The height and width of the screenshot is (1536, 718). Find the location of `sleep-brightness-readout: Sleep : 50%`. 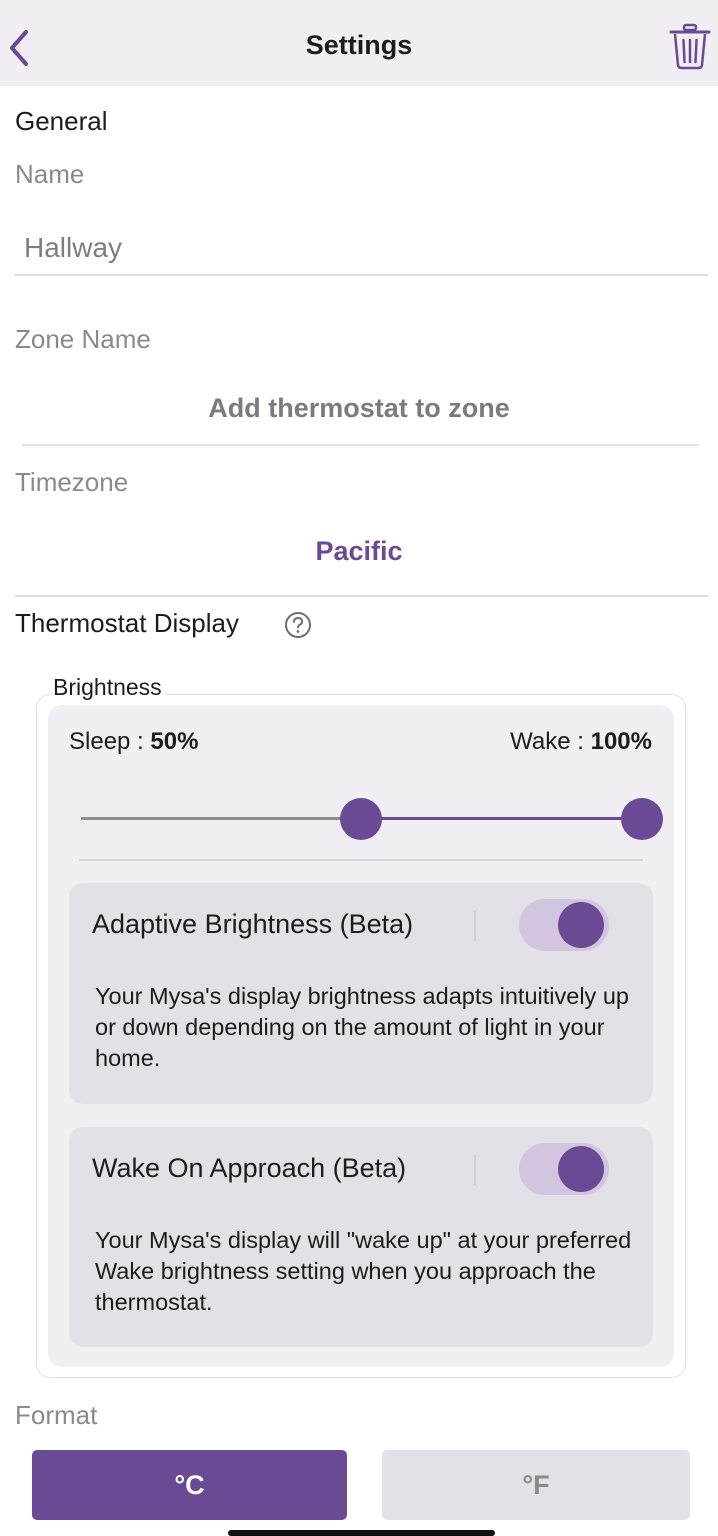

sleep-brightness-readout: Sleep : 50% is located at coordinates (133, 742).